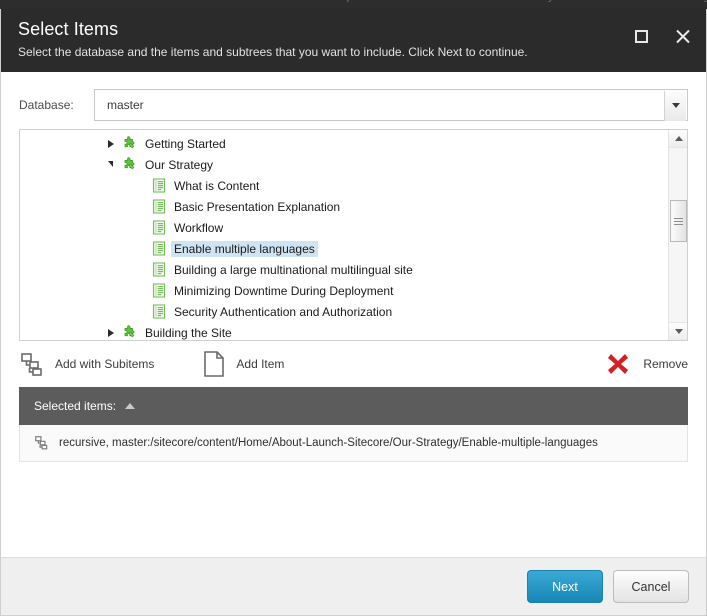  I want to click on scroll-down-button, so click(678, 331).